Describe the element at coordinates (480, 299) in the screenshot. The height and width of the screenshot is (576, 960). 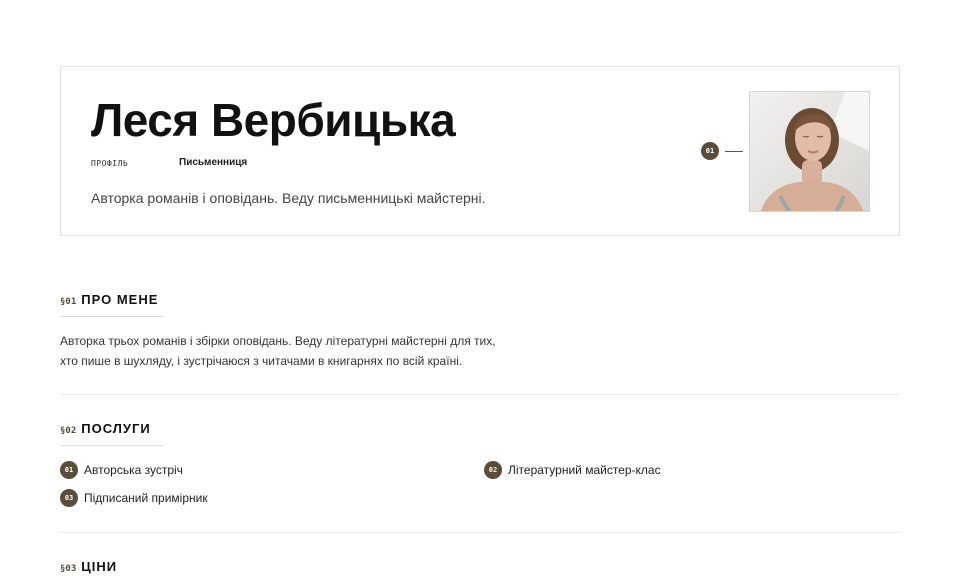
I see `section-about-heading: §01 ПРО МЕНЕ` at that location.